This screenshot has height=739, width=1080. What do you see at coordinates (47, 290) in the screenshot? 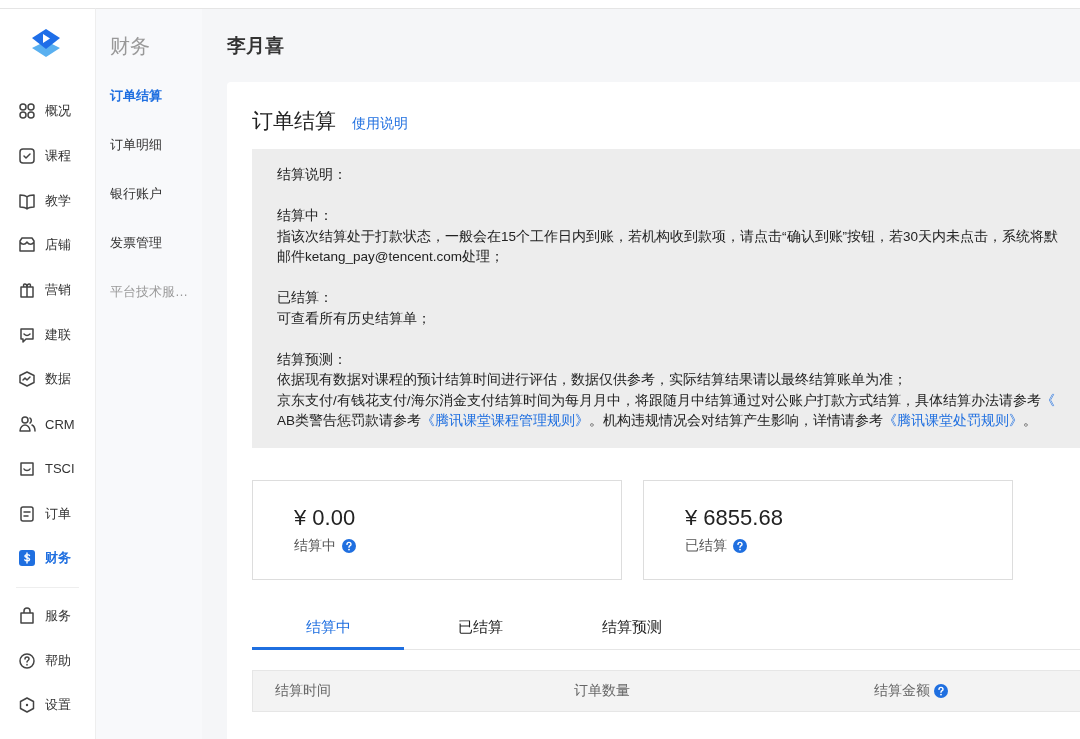
I see `nav-item: 营销` at bounding box center [47, 290].